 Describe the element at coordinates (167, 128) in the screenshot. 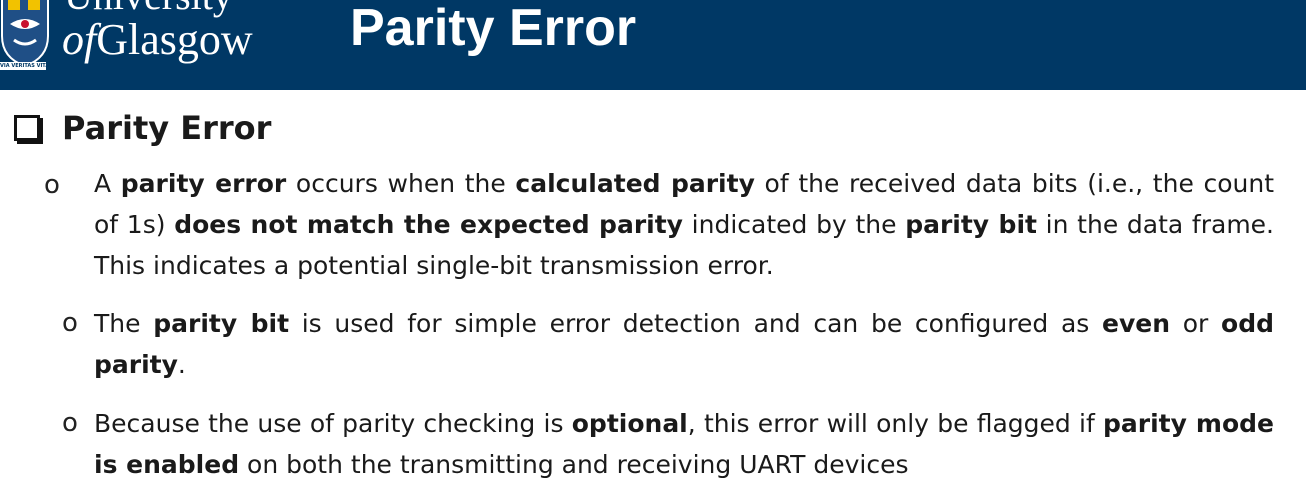

I see `section-title: Parity Error` at that location.